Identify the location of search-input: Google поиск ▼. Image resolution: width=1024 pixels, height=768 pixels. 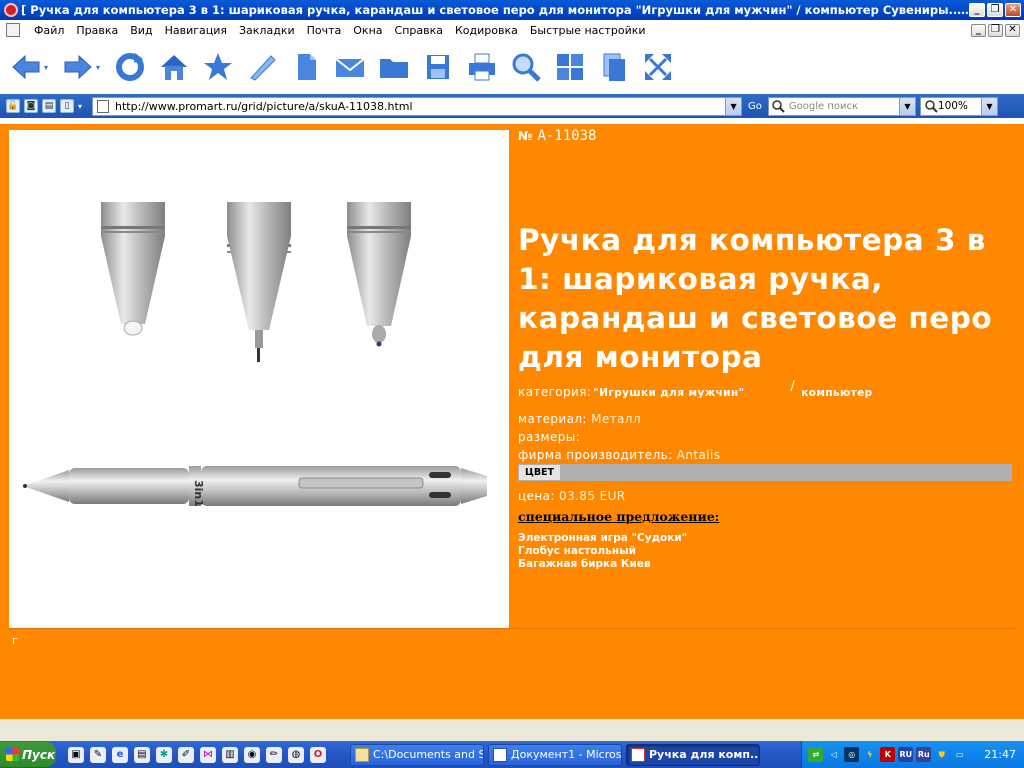
(841, 106).